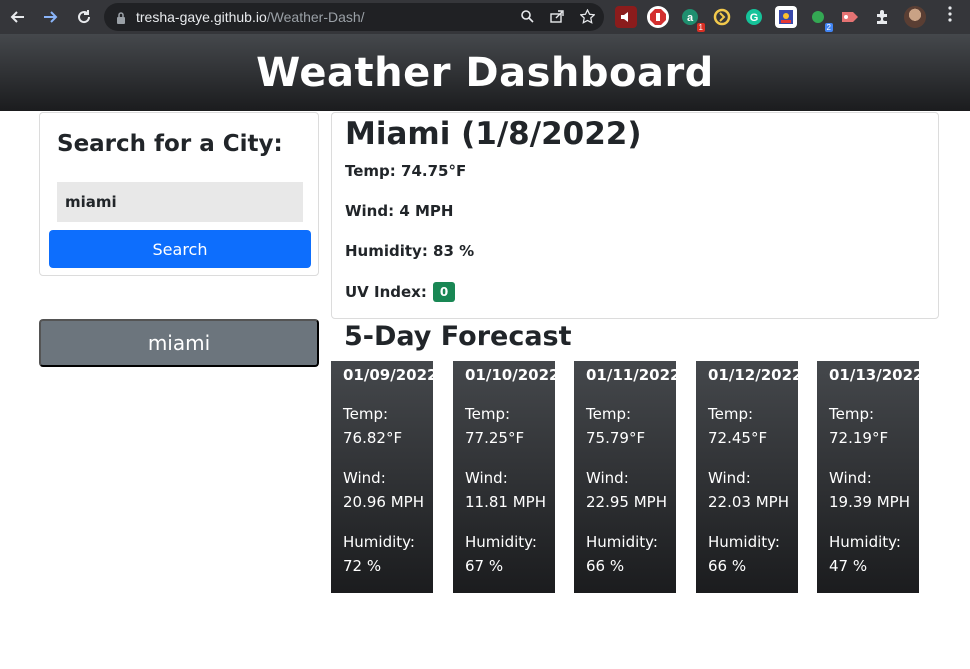  I want to click on forecast-temp: 72.19°F, so click(859, 438).